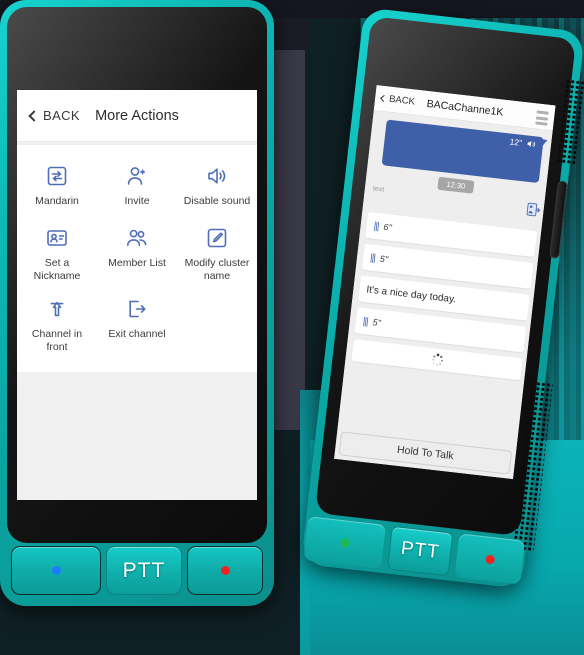 This screenshot has width=584, height=655. I want to click on action-modify-cluster-name: Modify cluster name, so click(217, 252).